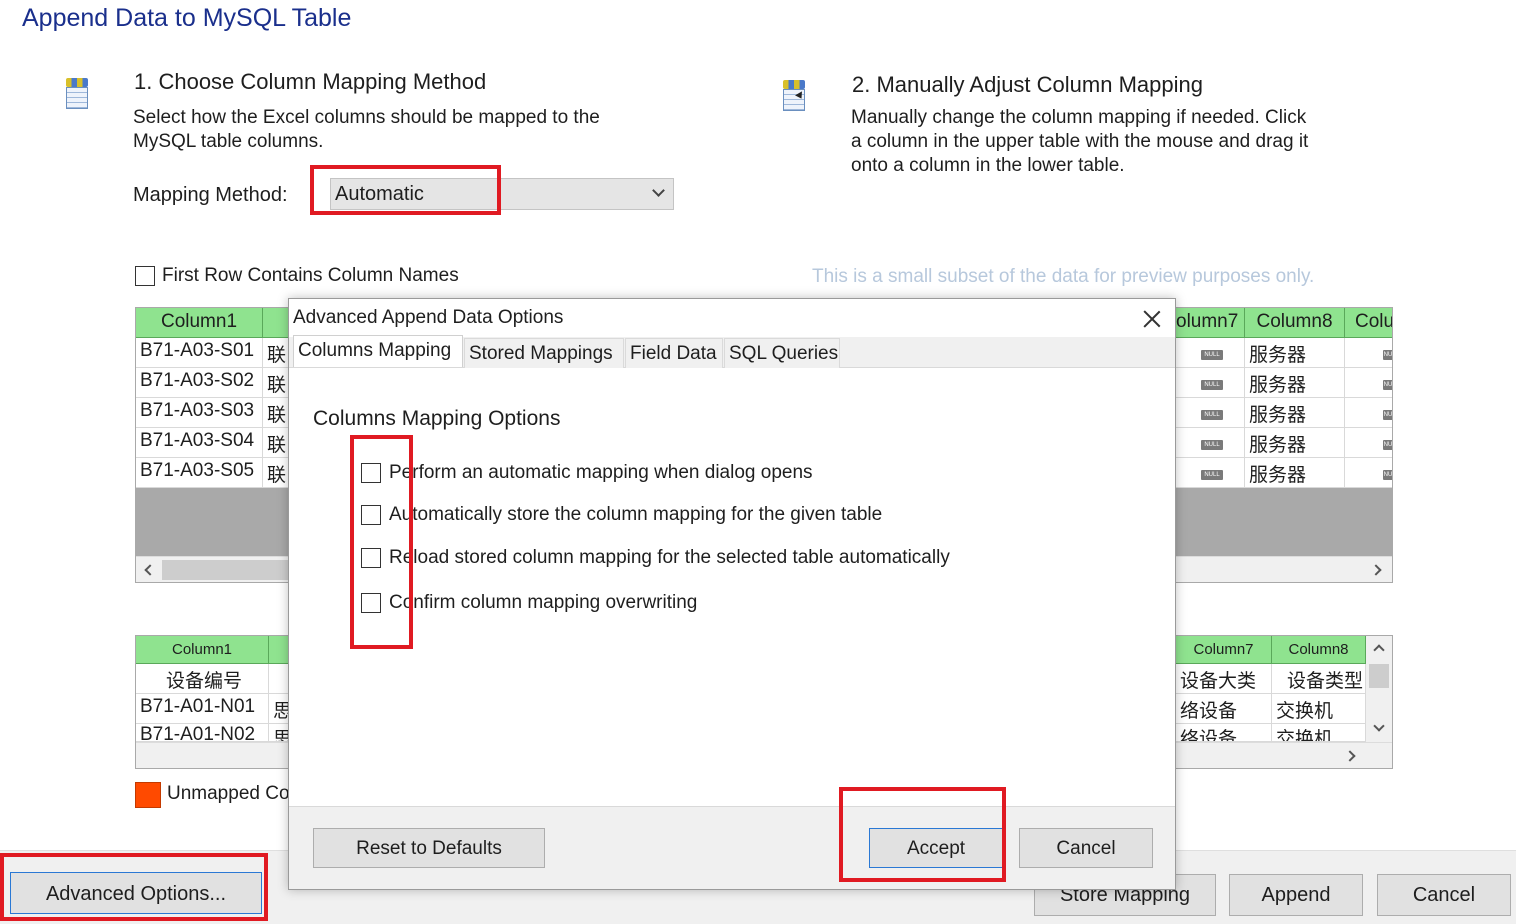 Image resolution: width=1516 pixels, height=924 pixels. What do you see at coordinates (1224, 679) in the screenshot?
I see `table-cell: 设备大类` at bounding box center [1224, 679].